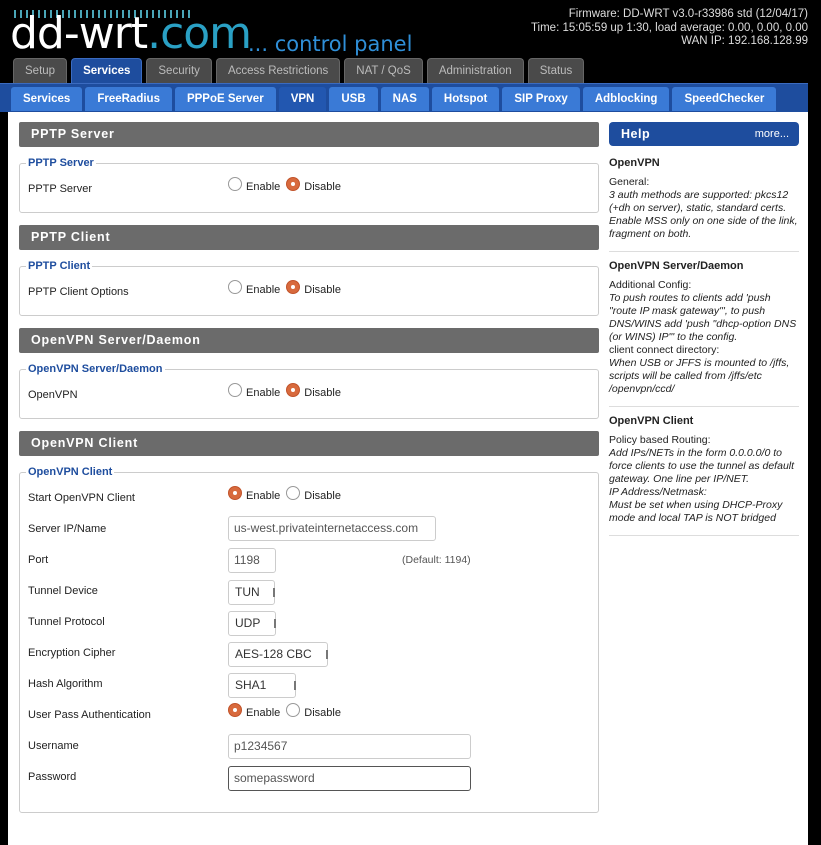  I want to click on username-input: p1234567, so click(349, 746).